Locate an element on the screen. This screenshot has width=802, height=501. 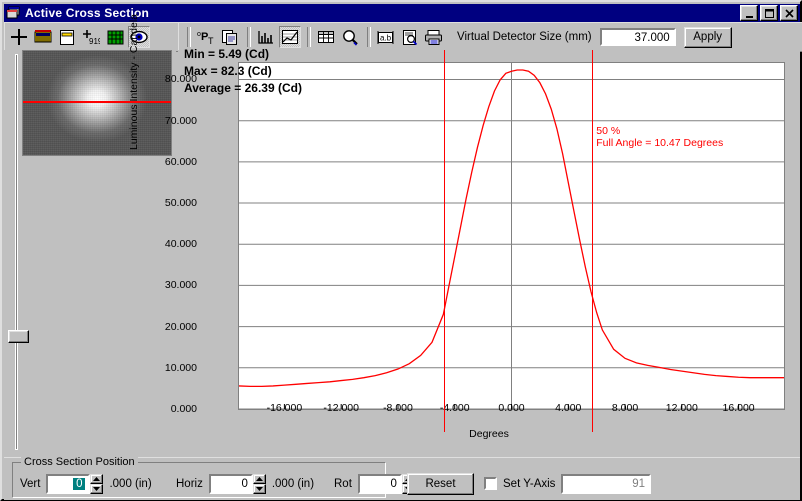
bar-chart-icon is located at coordinates (266, 37).